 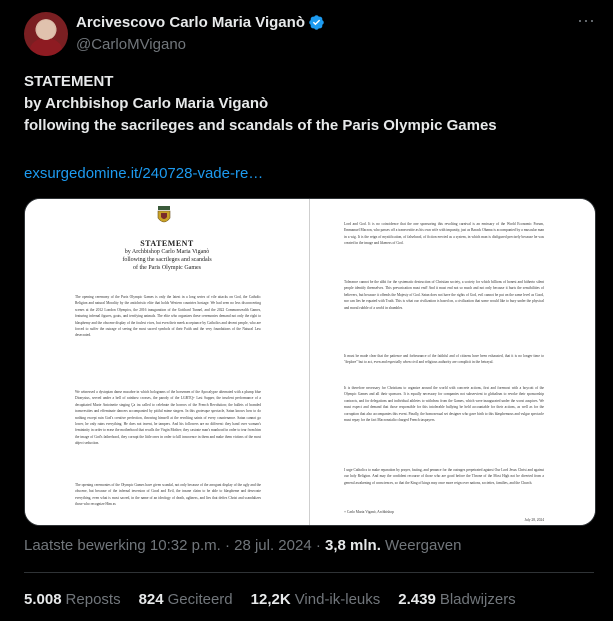 What do you see at coordinates (167, 252) in the screenshot?
I see `document-byline: by Archbishop Carlo Maria Viganò` at bounding box center [167, 252].